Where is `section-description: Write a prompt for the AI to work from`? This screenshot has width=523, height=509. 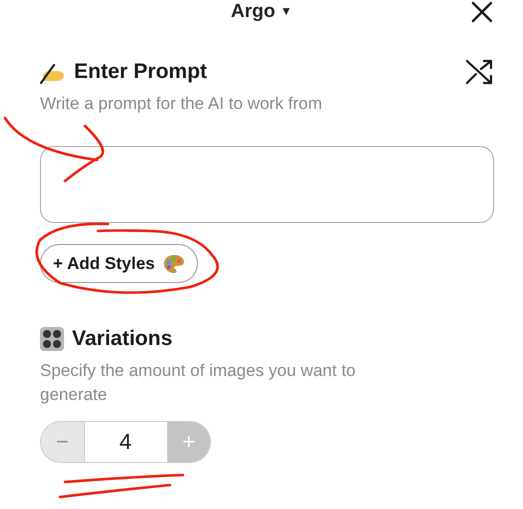 section-description: Write a prompt for the AI to work from is located at coordinates (182, 103).